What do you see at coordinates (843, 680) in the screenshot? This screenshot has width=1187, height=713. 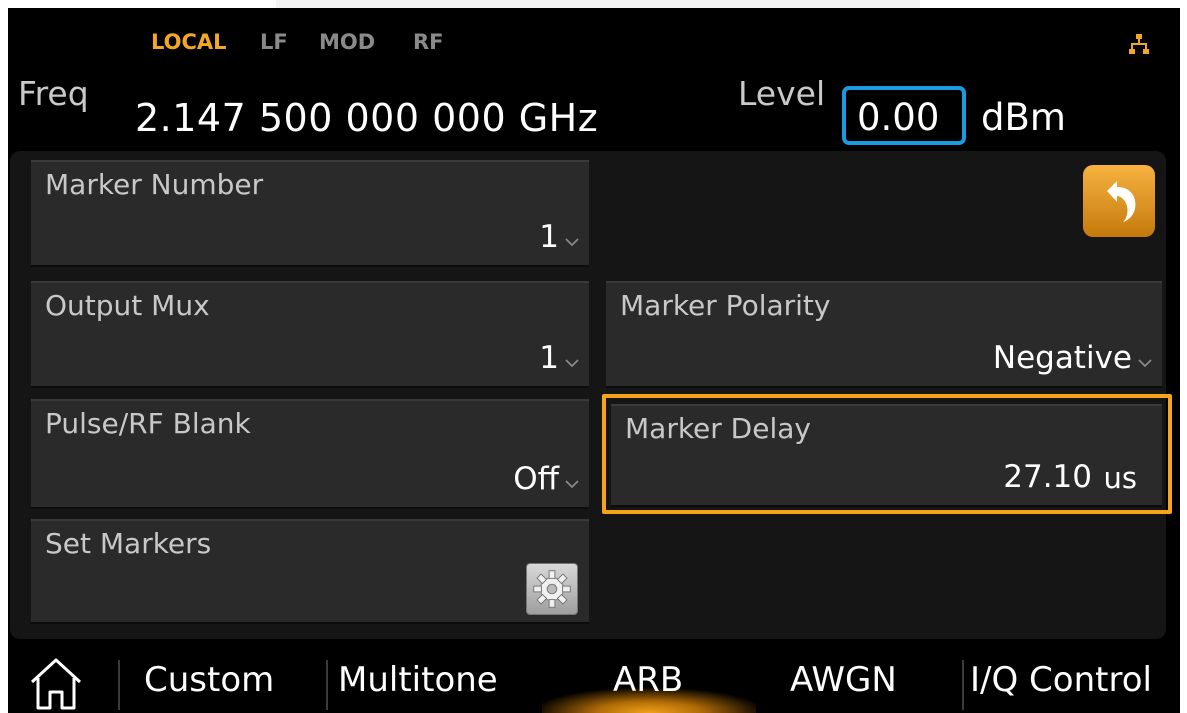 I see `tab-label: AWGN` at bounding box center [843, 680].